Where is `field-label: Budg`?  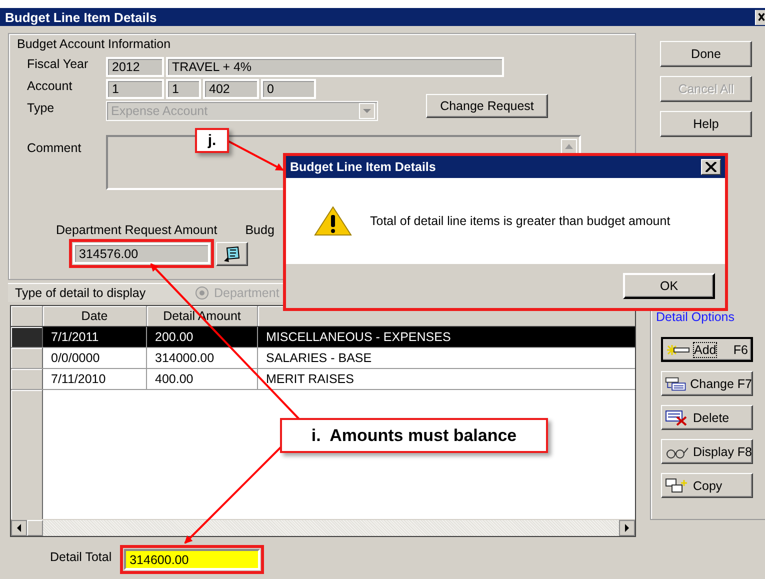 field-label: Budg is located at coordinates (259, 231).